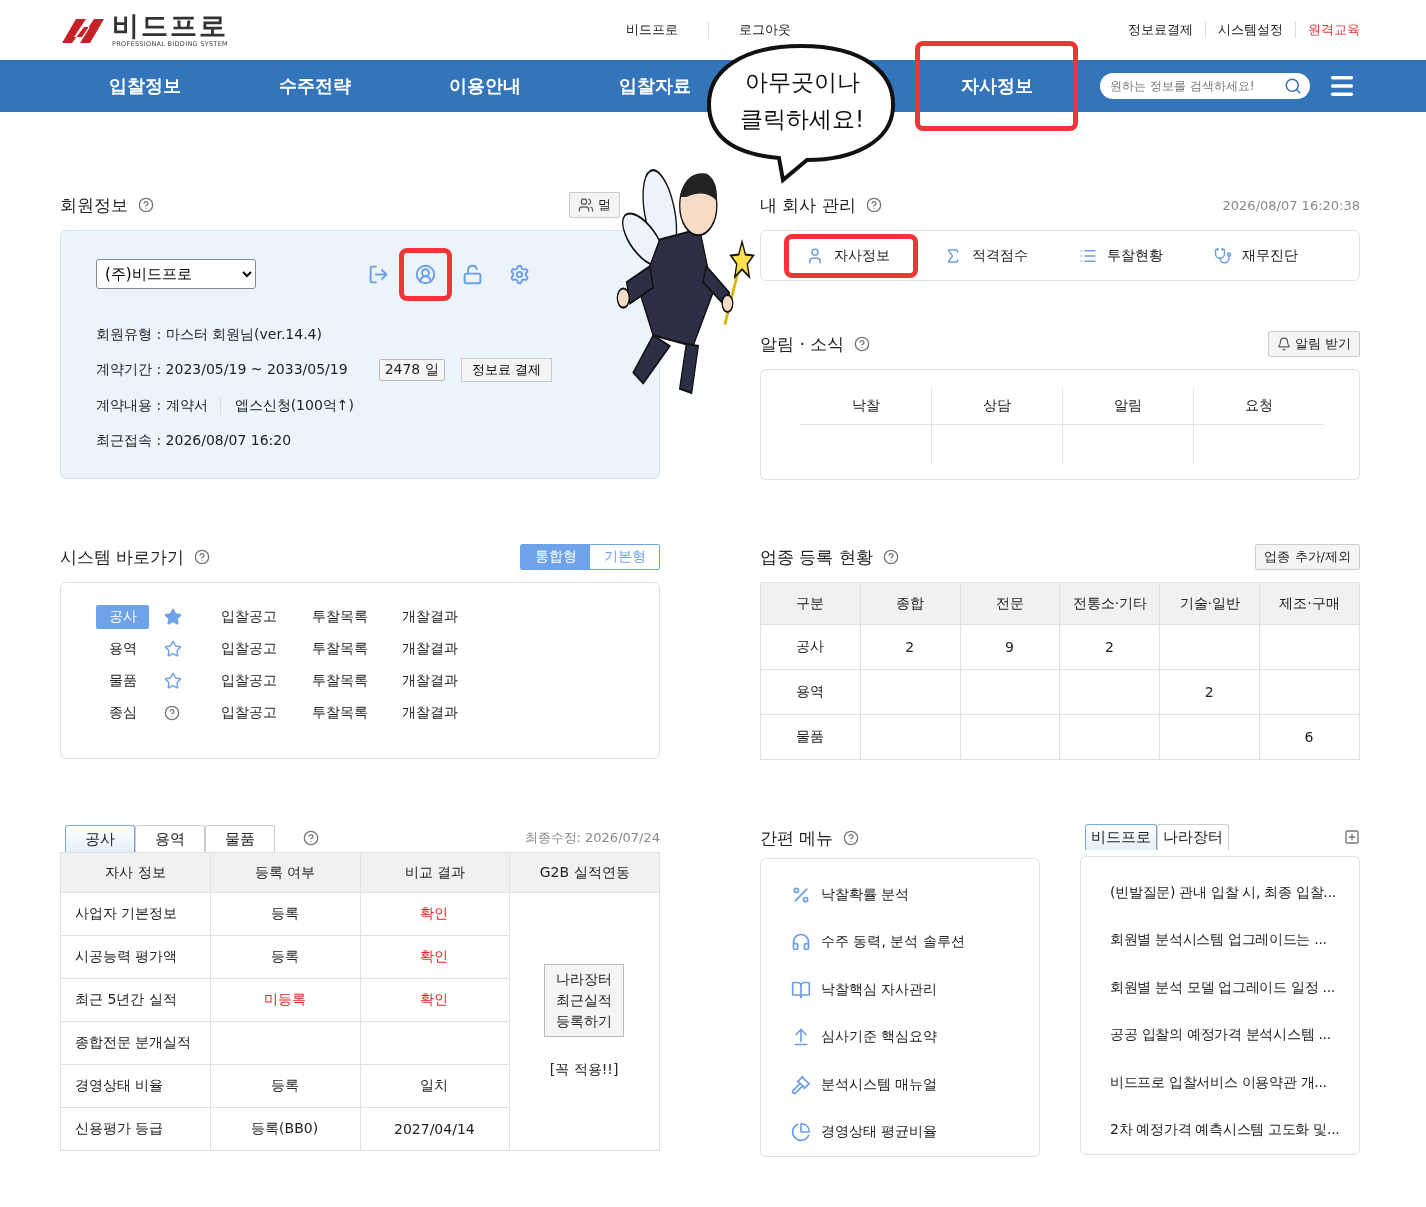 This screenshot has width=1426, height=1207. Describe the element at coordinates (801, 1084) in the screenshot. I see `gavel-icon` at that location.